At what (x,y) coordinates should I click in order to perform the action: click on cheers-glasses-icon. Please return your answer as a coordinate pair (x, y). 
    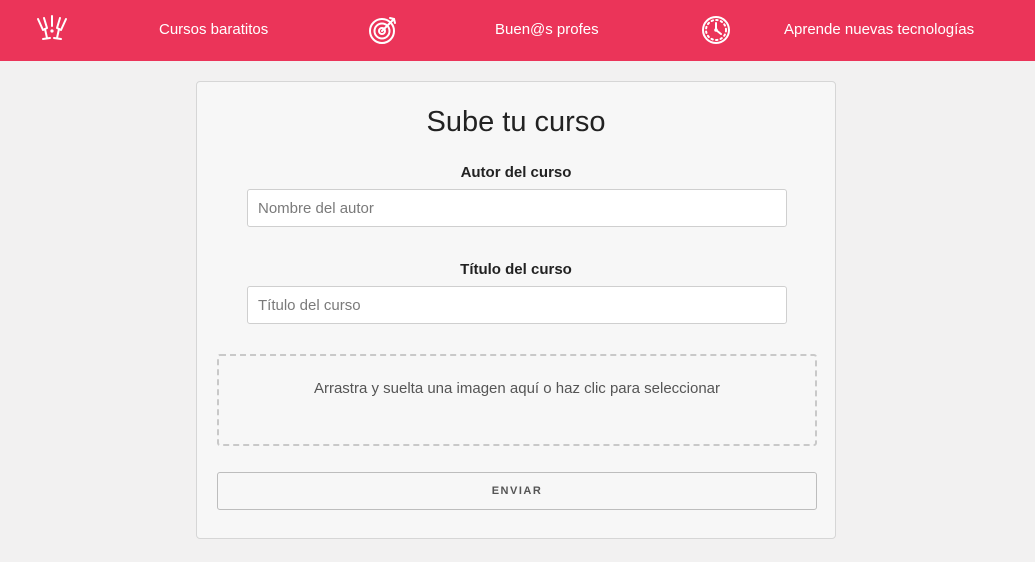
    Looking at the image, I should click on (52, 30).